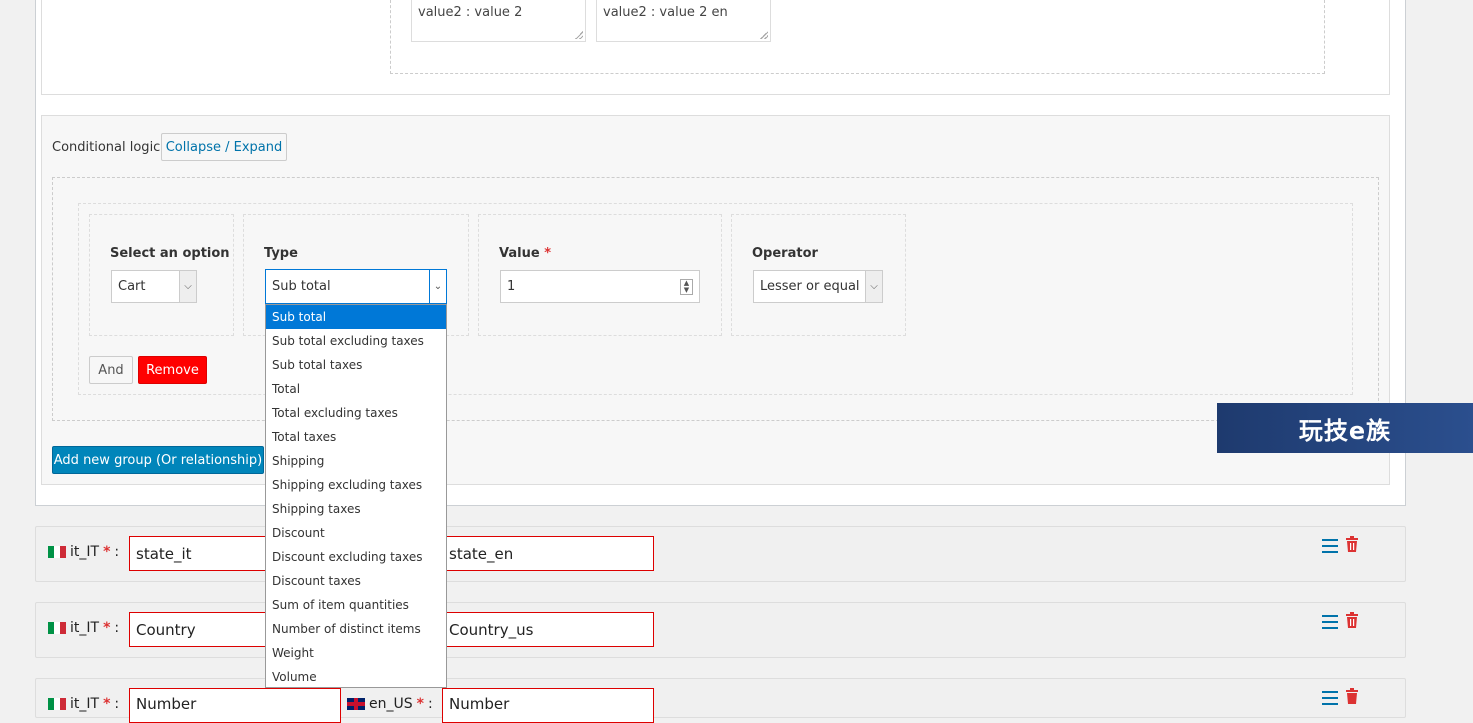 This screenshot has width=1473, height=723. What do you see at coordinates (356, 509) in the screenshot?
I see `type-option: Shipping taxes` at bounding box center [356, 509].